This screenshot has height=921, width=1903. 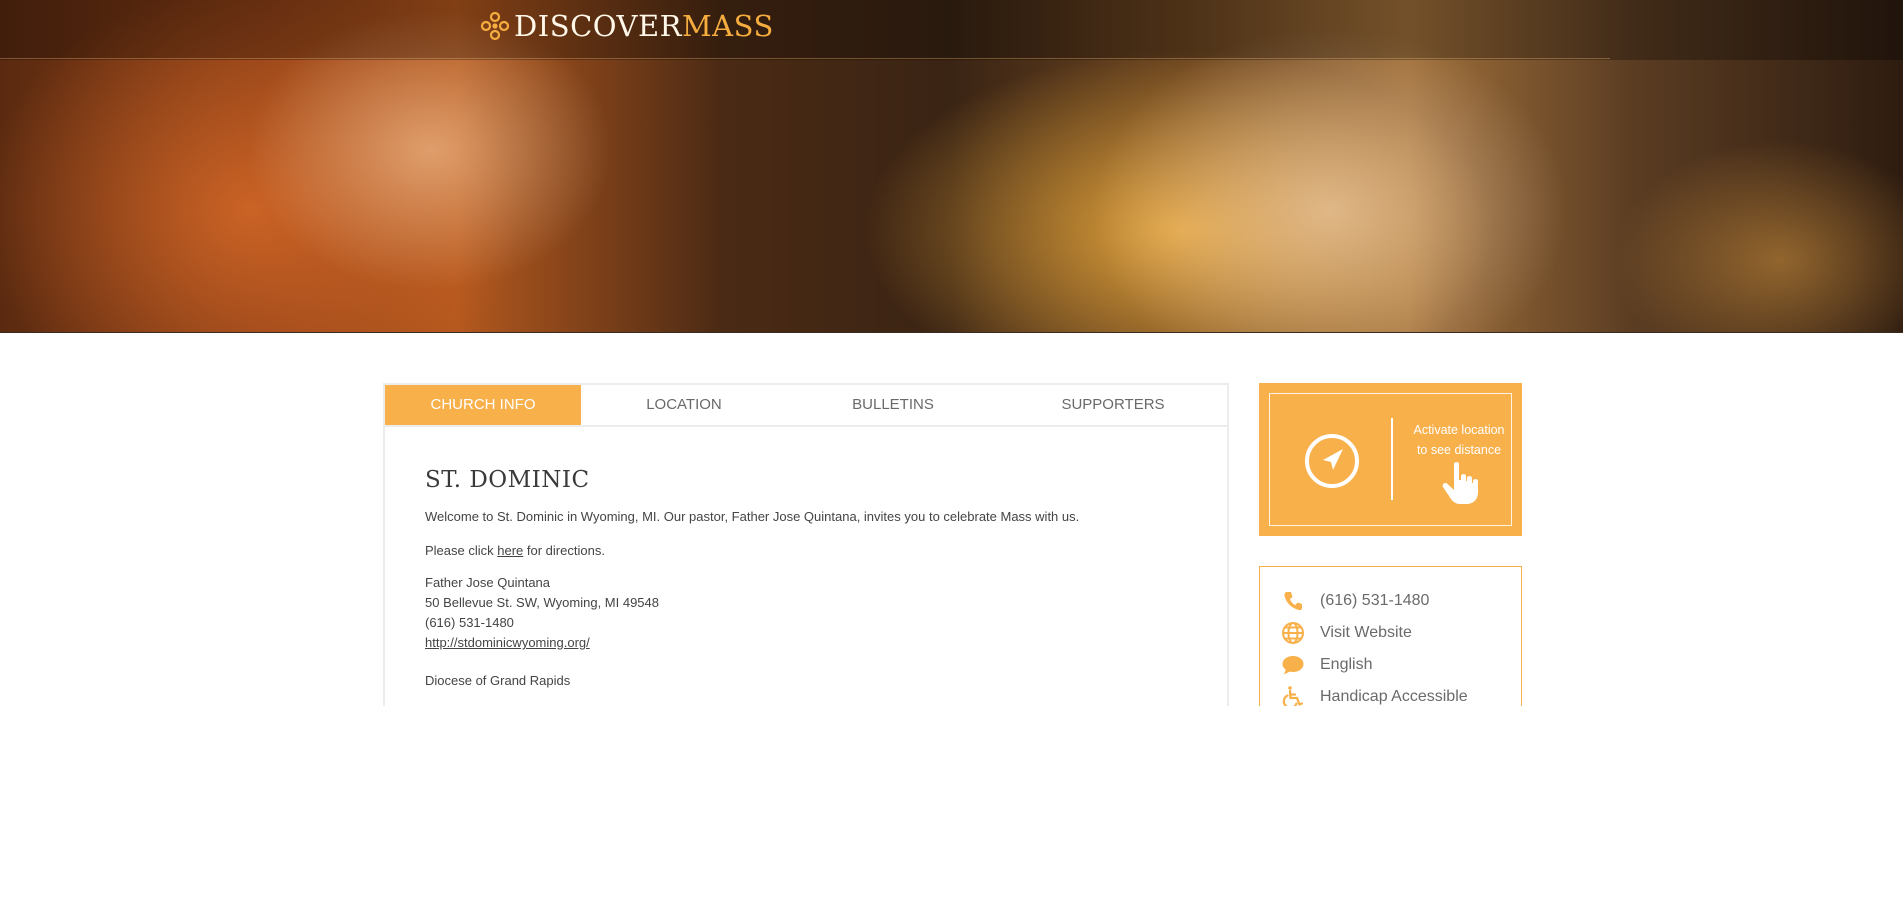 I want to click on logo-cross-icon, so click(x=495, y=26).